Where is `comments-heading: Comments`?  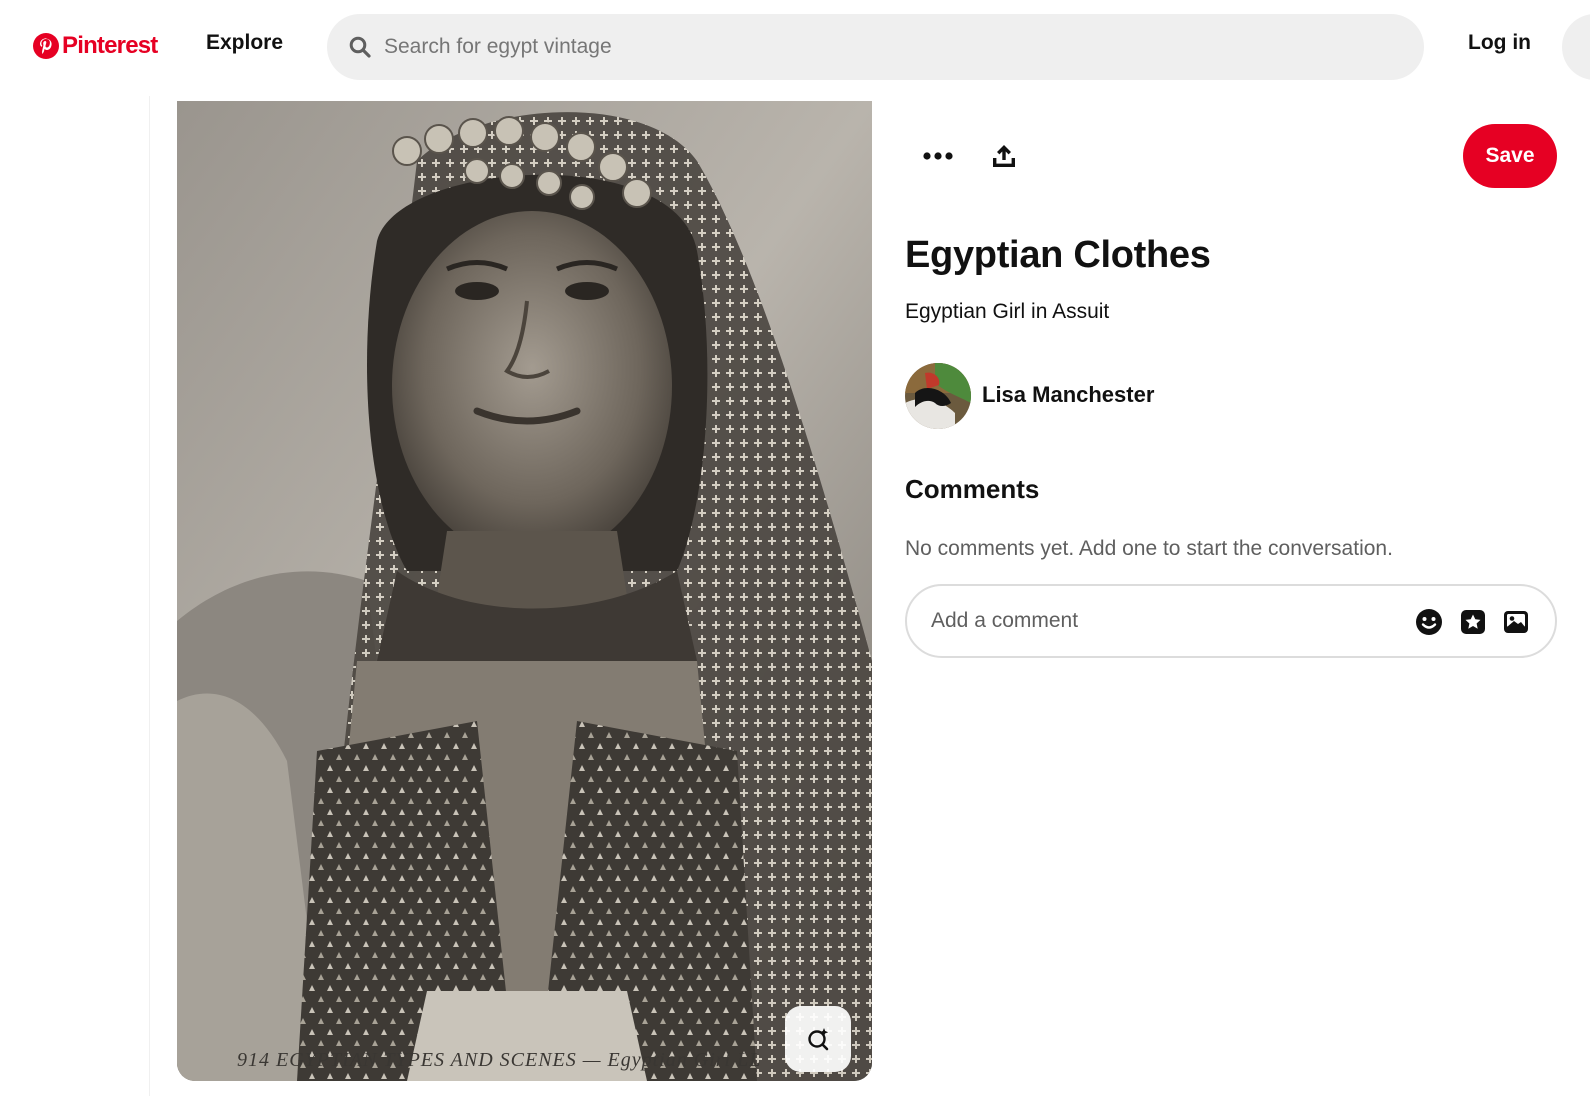
comments-heading: Comments is located at coordinates (972, 489).